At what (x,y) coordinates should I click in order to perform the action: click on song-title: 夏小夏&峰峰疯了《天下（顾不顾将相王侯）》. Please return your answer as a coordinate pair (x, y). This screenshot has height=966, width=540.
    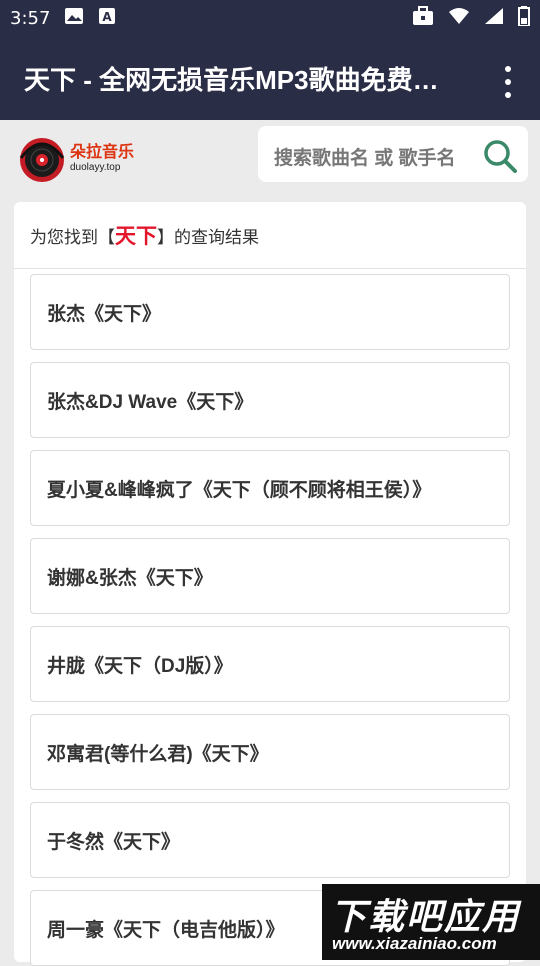
    Looking at the image, I should click on (239, 490).